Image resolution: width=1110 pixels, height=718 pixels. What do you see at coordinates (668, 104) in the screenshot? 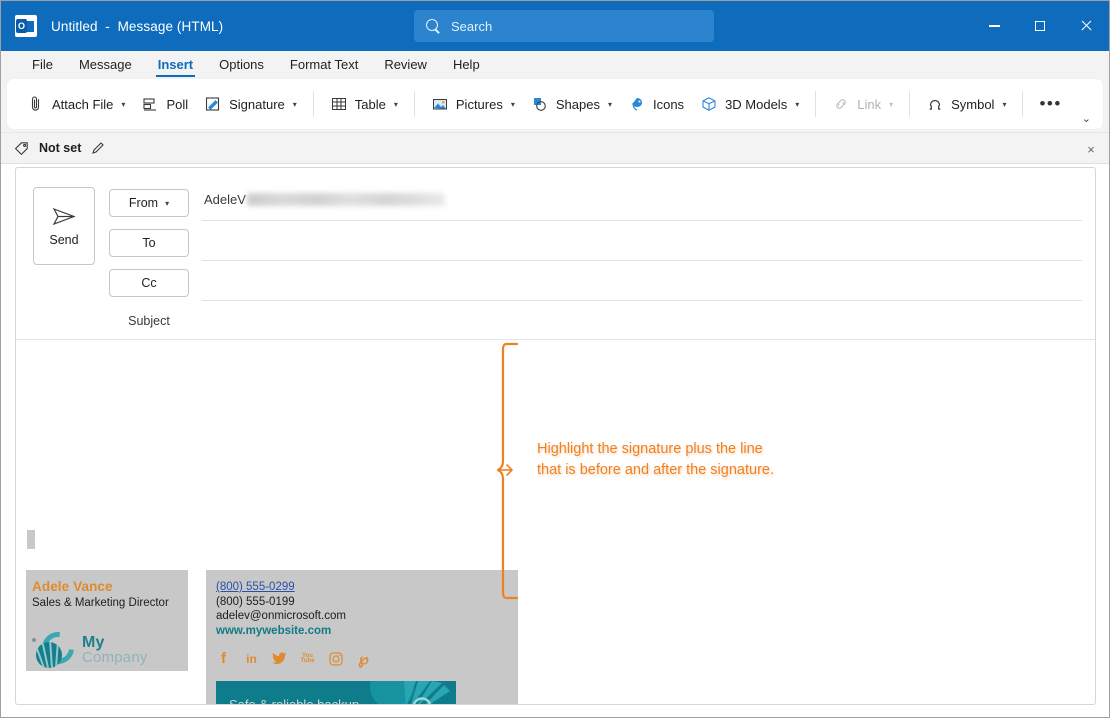
I see `ribbon-icons-label: Icons` at bounding box center [668, 104].